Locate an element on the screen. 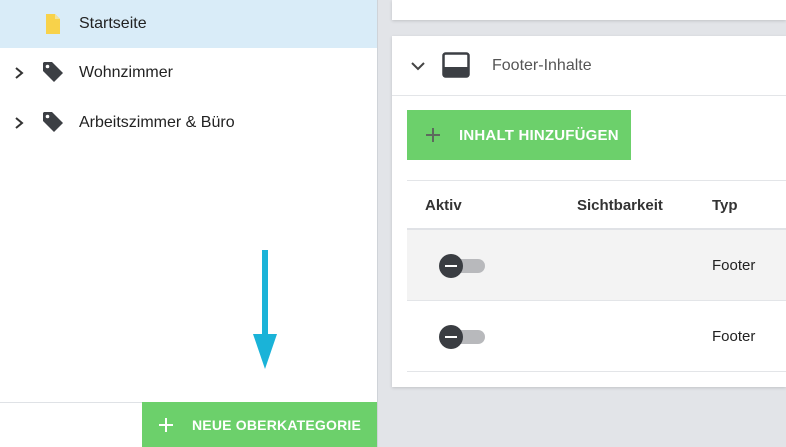 This screenshot has width=786, height=447. sidebar-divider is located at coordinates (377, 223).